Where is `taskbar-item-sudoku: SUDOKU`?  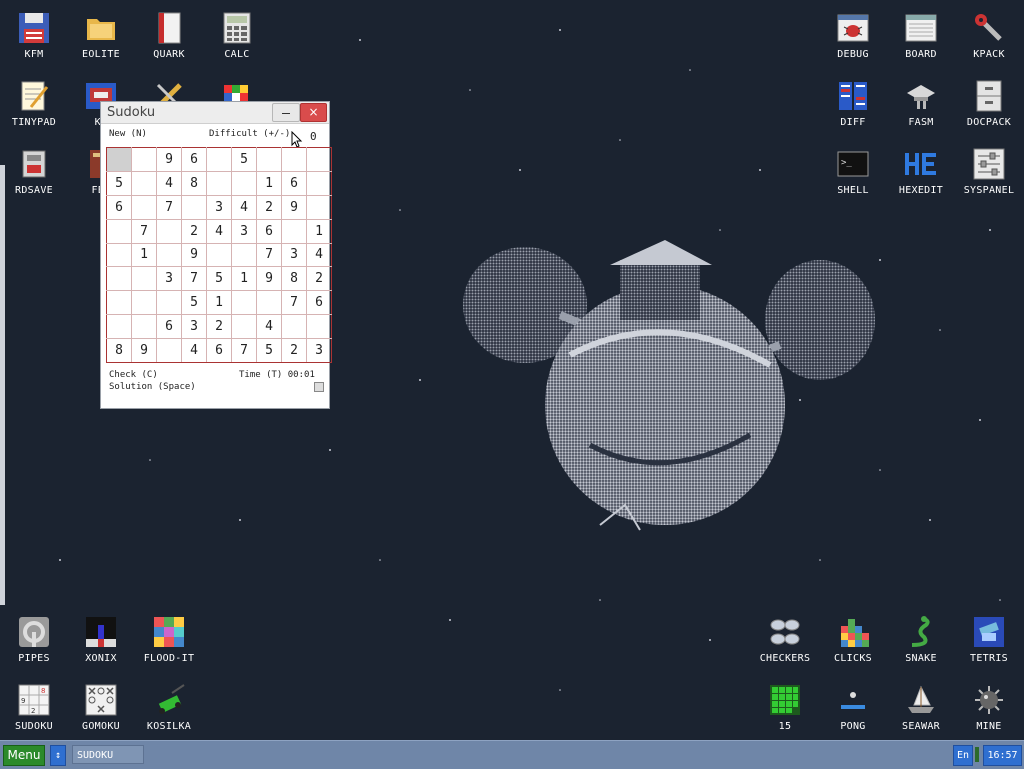
taskbar-item-sudoku: SUDOKU is located at coordinates (108, 754).